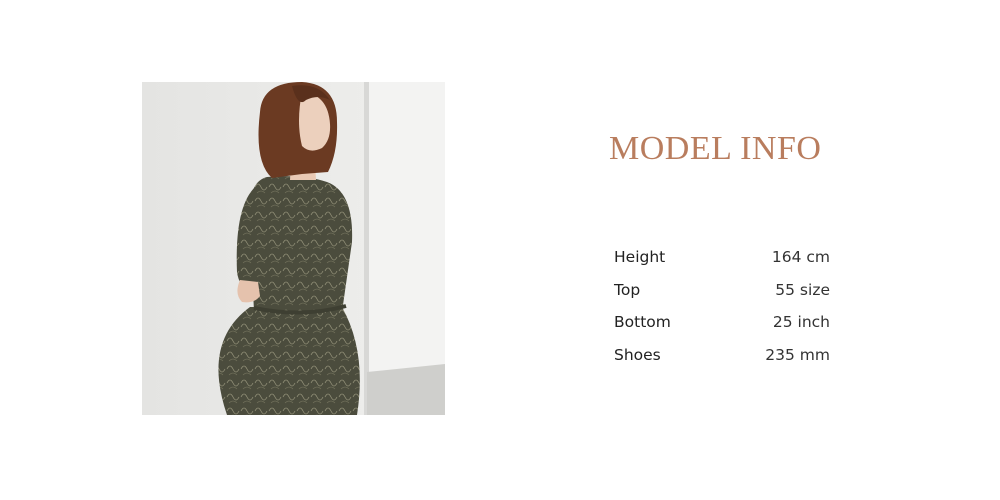  What do you see at coordinates (722, 322) in the screenshot?
I see `spec-row-bottom: Bottom 25 inch` at bounding box center [722, 322].